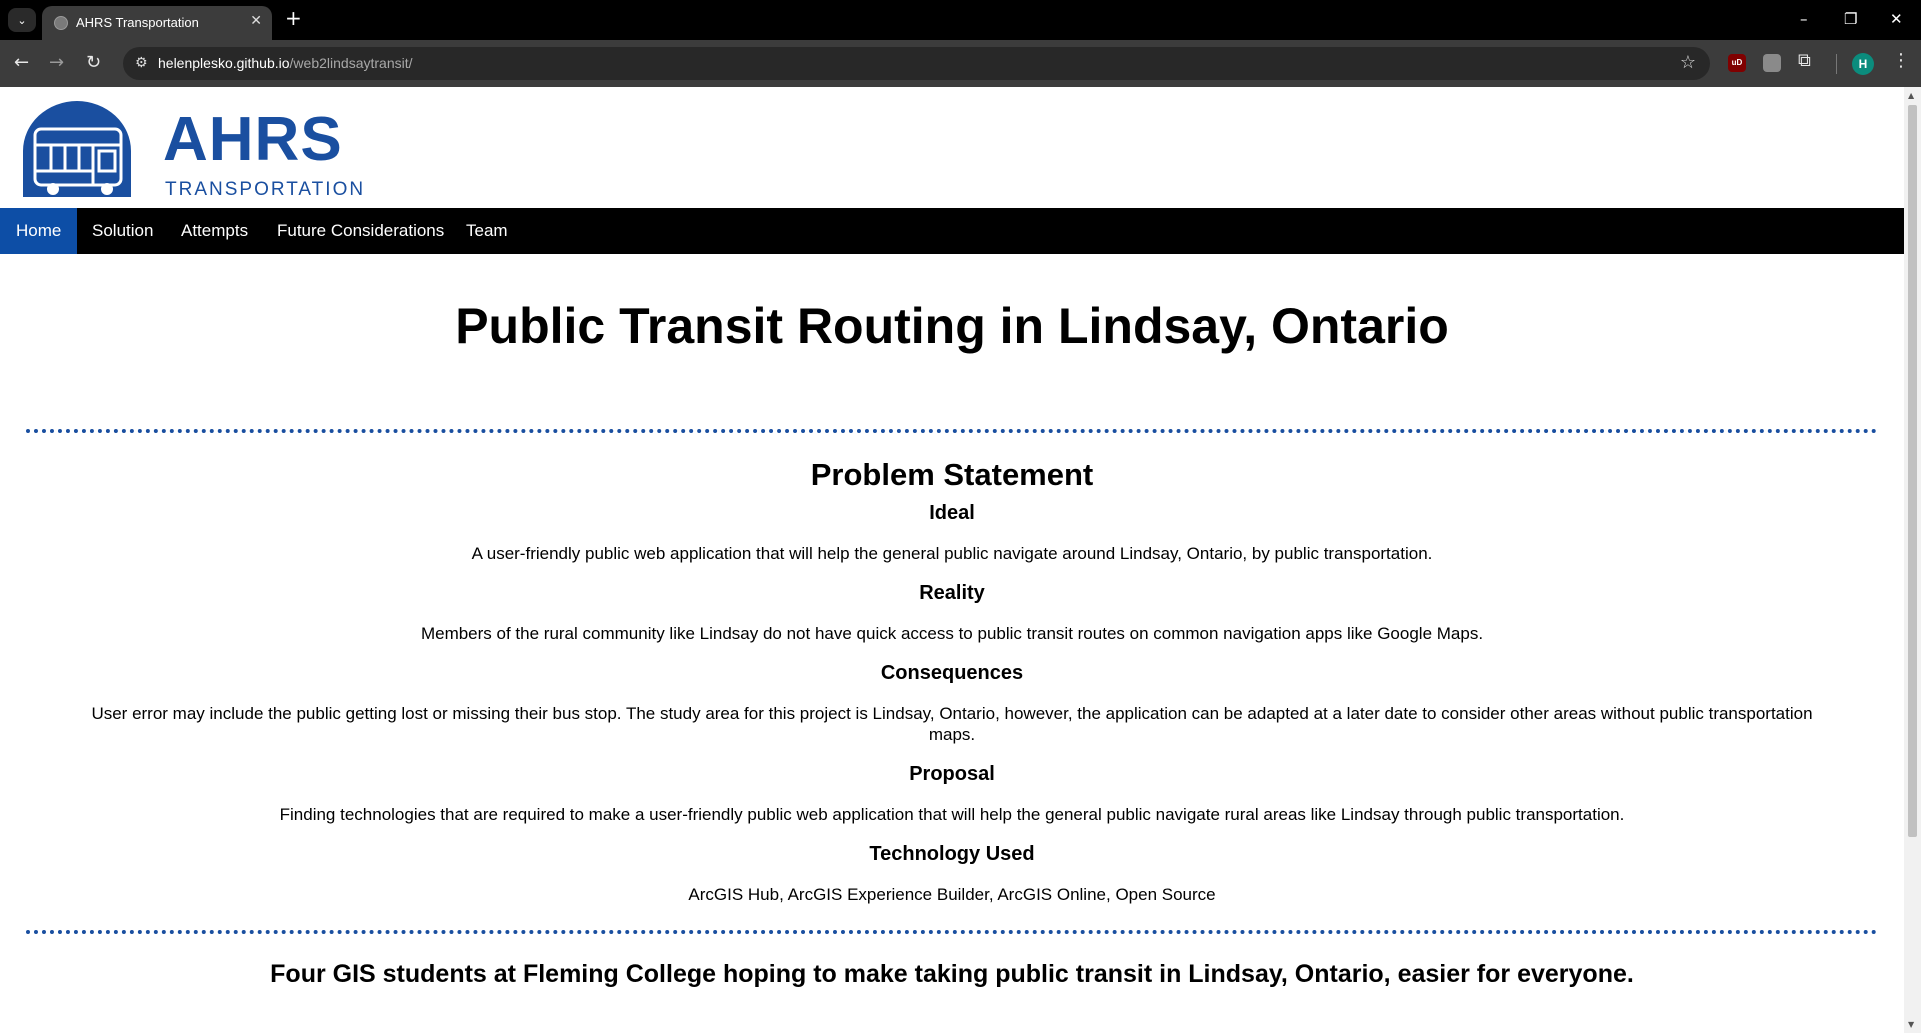 The image size is (1921, 1033). Describe the element at coordinates (1836, 64) in the screenshot. I see `toolbar-divider` at that location.